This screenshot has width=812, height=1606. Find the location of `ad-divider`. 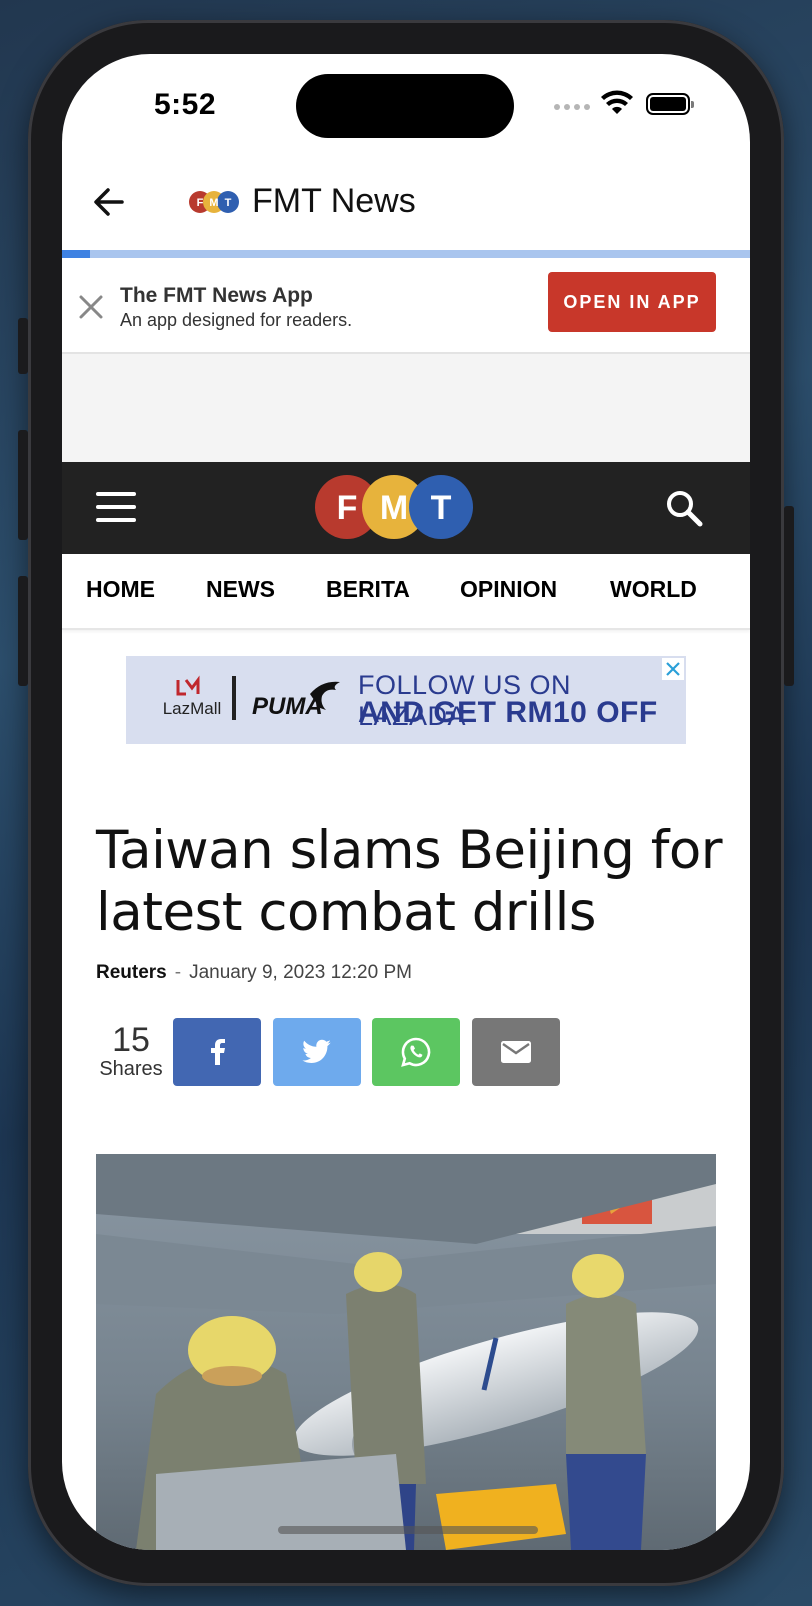

ad-divider is located at coordinates (234, 698).